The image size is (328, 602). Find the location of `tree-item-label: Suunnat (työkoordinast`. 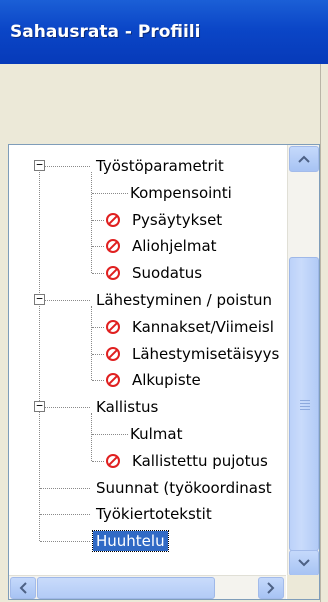

tree-item-label: Suunnat (työkoordinast is located at coordinates (184, 487).